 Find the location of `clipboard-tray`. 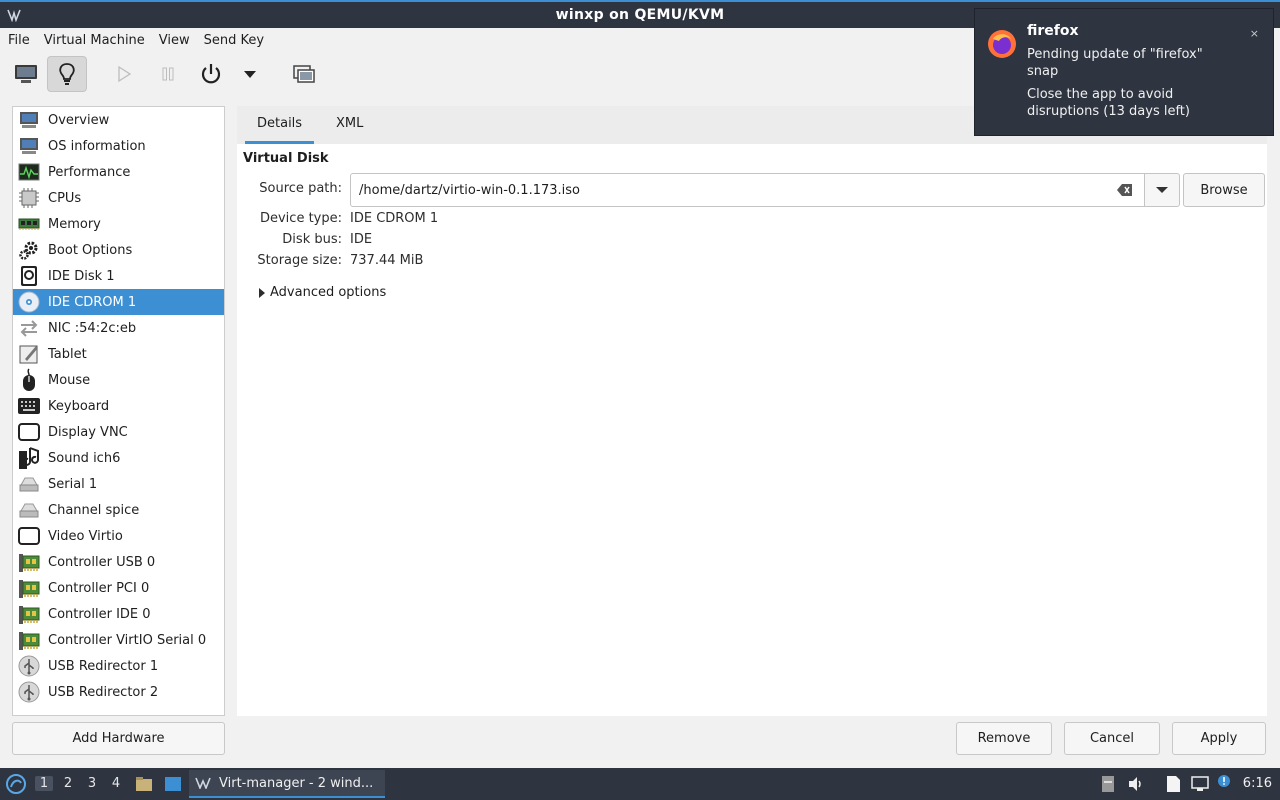

clipboard-tray is located at coordinates (1108, 784).